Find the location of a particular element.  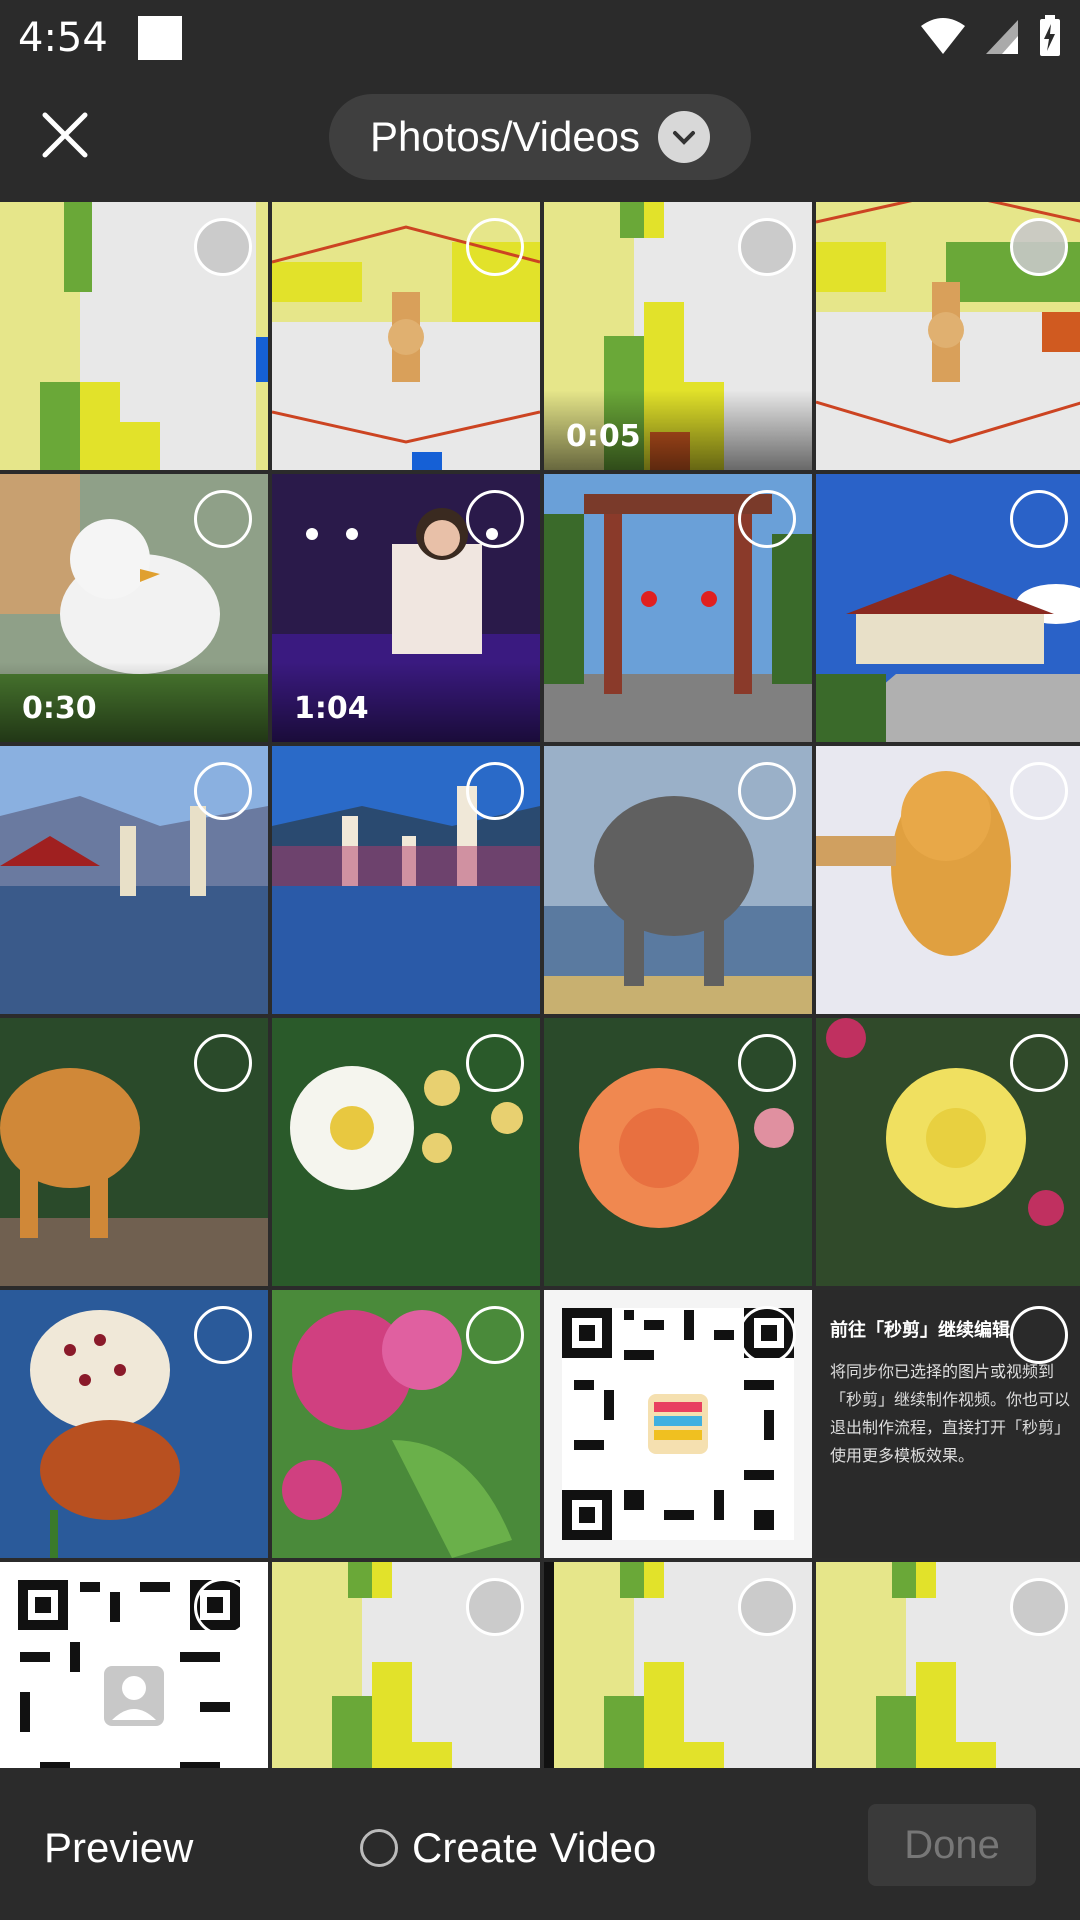

header: Photos/Videos is located at coordinates (540, 138).